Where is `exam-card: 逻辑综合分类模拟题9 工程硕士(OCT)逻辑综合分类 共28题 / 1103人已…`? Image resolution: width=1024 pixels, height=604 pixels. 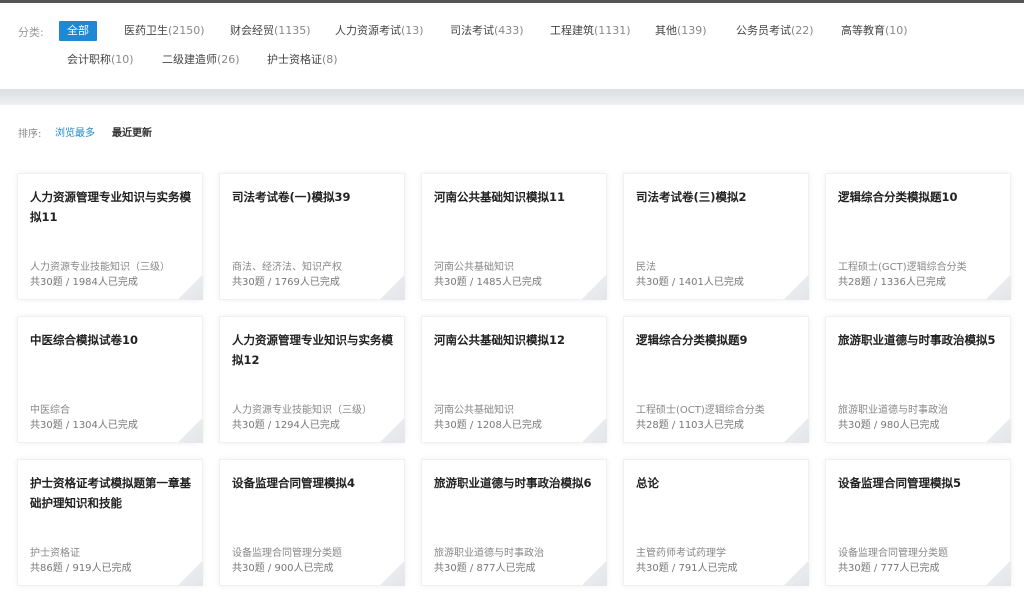
exam-card: 逻辑综合分类模拟题9 工程硕士(OCT)逻辑综合分类 共28题 / 1103人已… is located at coordinates (716, 379).